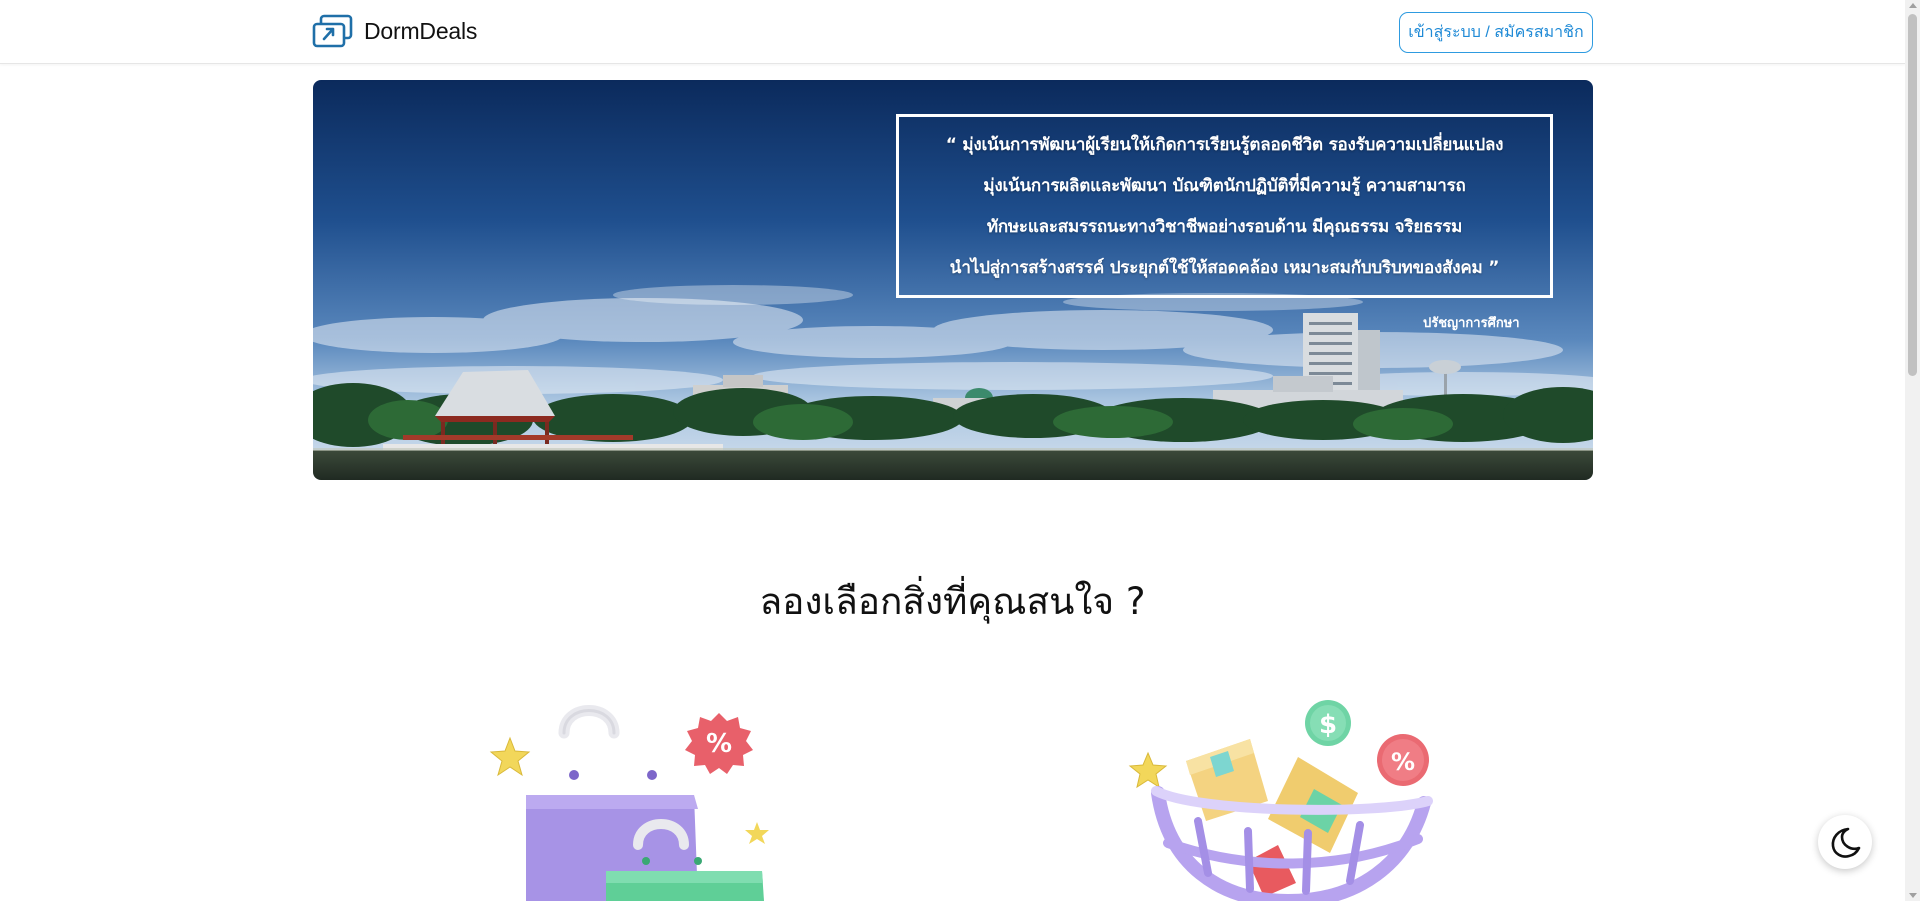 The image size is (1920, 901). I want to click on scroll-down-arrow, so click(1913, 895).